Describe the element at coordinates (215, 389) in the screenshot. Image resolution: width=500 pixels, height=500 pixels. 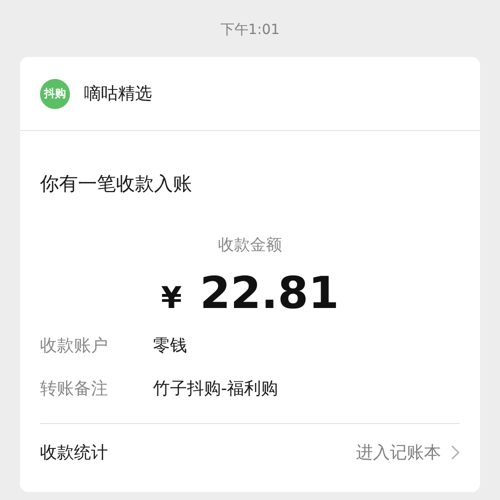
I see `detail-value: 竹子抖购-福利购` at that location.